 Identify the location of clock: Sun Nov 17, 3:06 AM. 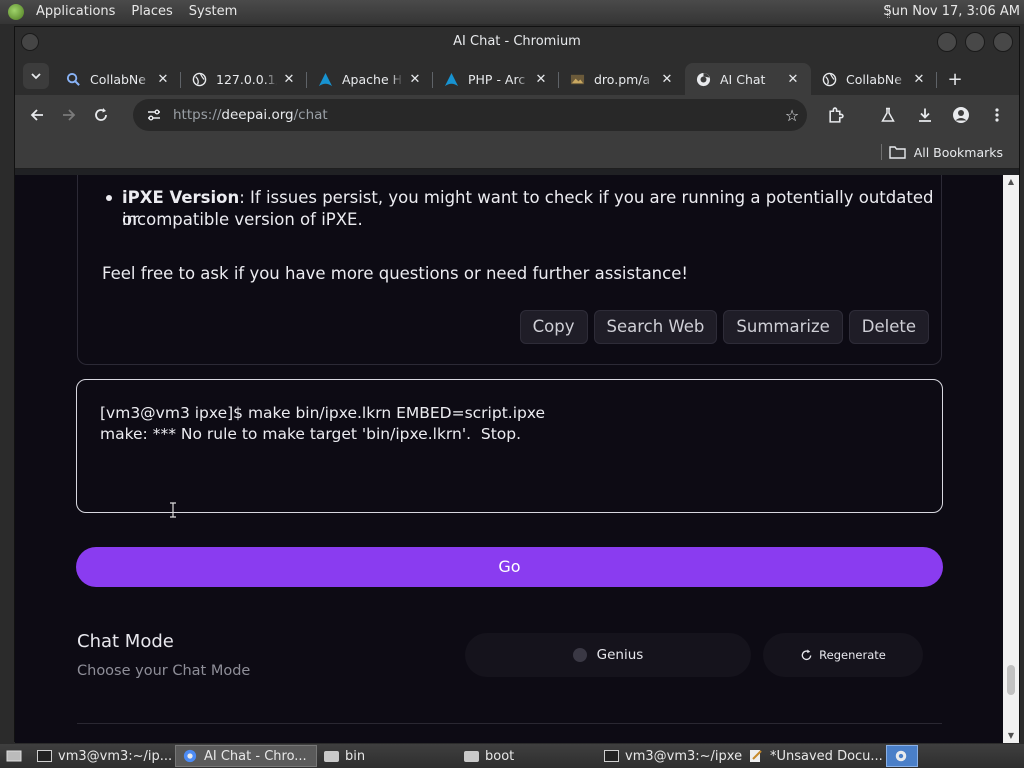
(951, 12).